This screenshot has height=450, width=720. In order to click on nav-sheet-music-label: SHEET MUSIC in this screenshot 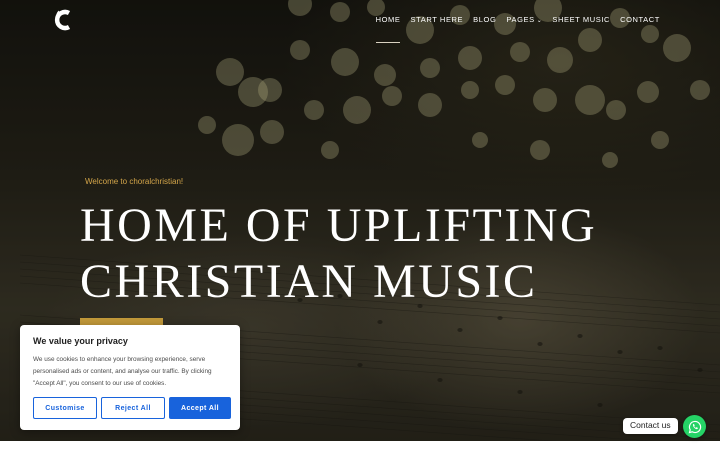, I will do `click(581, 19)`.